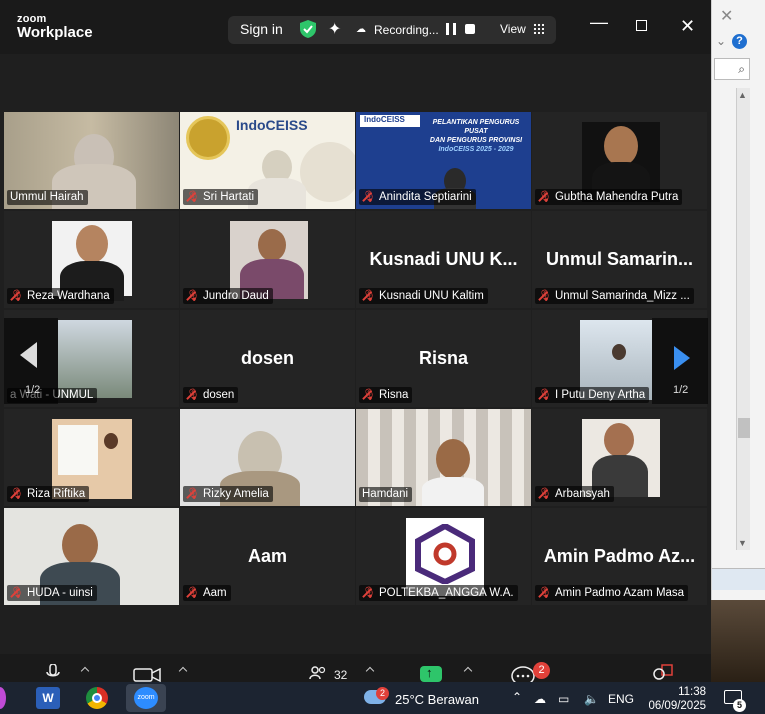 The width and height of the screenshot is (765, 714). Describe the element at coordinates (437, 699) in the screenshot. I see `weather-text: 25°C Berawan` at that location.